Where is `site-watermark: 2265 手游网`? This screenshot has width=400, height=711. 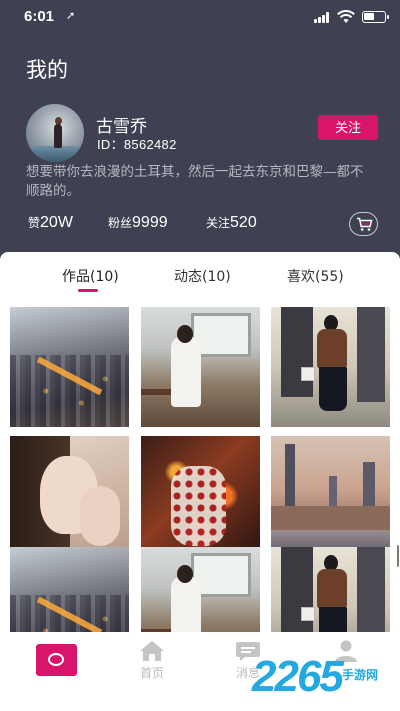 site-watermark: 2265 手游网 is located at coordinates (326, 681).